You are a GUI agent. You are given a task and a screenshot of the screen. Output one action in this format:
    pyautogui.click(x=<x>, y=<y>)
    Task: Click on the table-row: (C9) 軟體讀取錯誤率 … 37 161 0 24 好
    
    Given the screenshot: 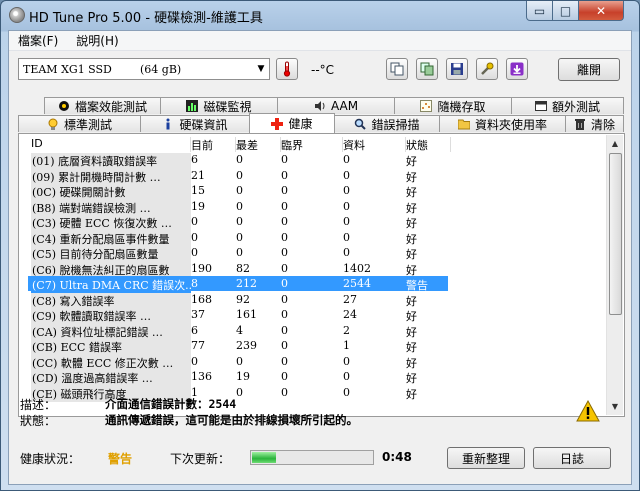 What is the action you would take?
    pyautogui.click(x=318, y=315)
    